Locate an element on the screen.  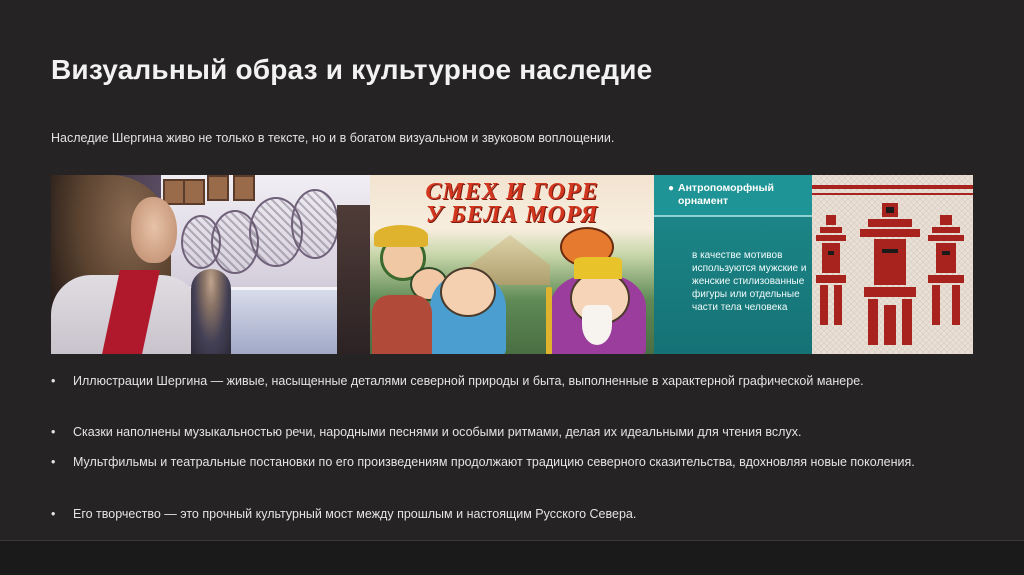
character-coat is located at coordinates (402, 324).